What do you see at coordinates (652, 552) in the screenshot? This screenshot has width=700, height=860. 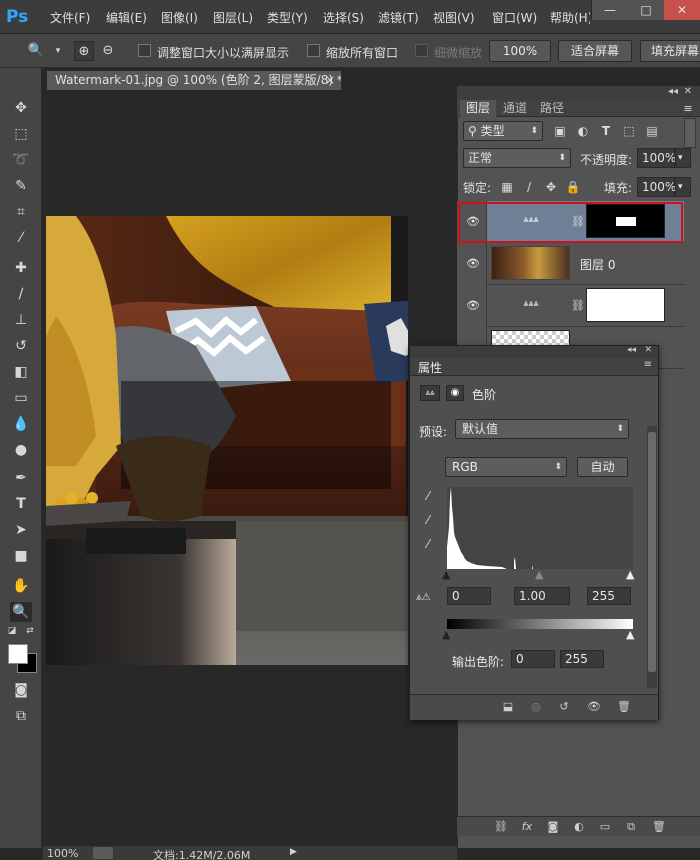 I see `properties-scrollbar-thumb` at bounding box center [652, 552].